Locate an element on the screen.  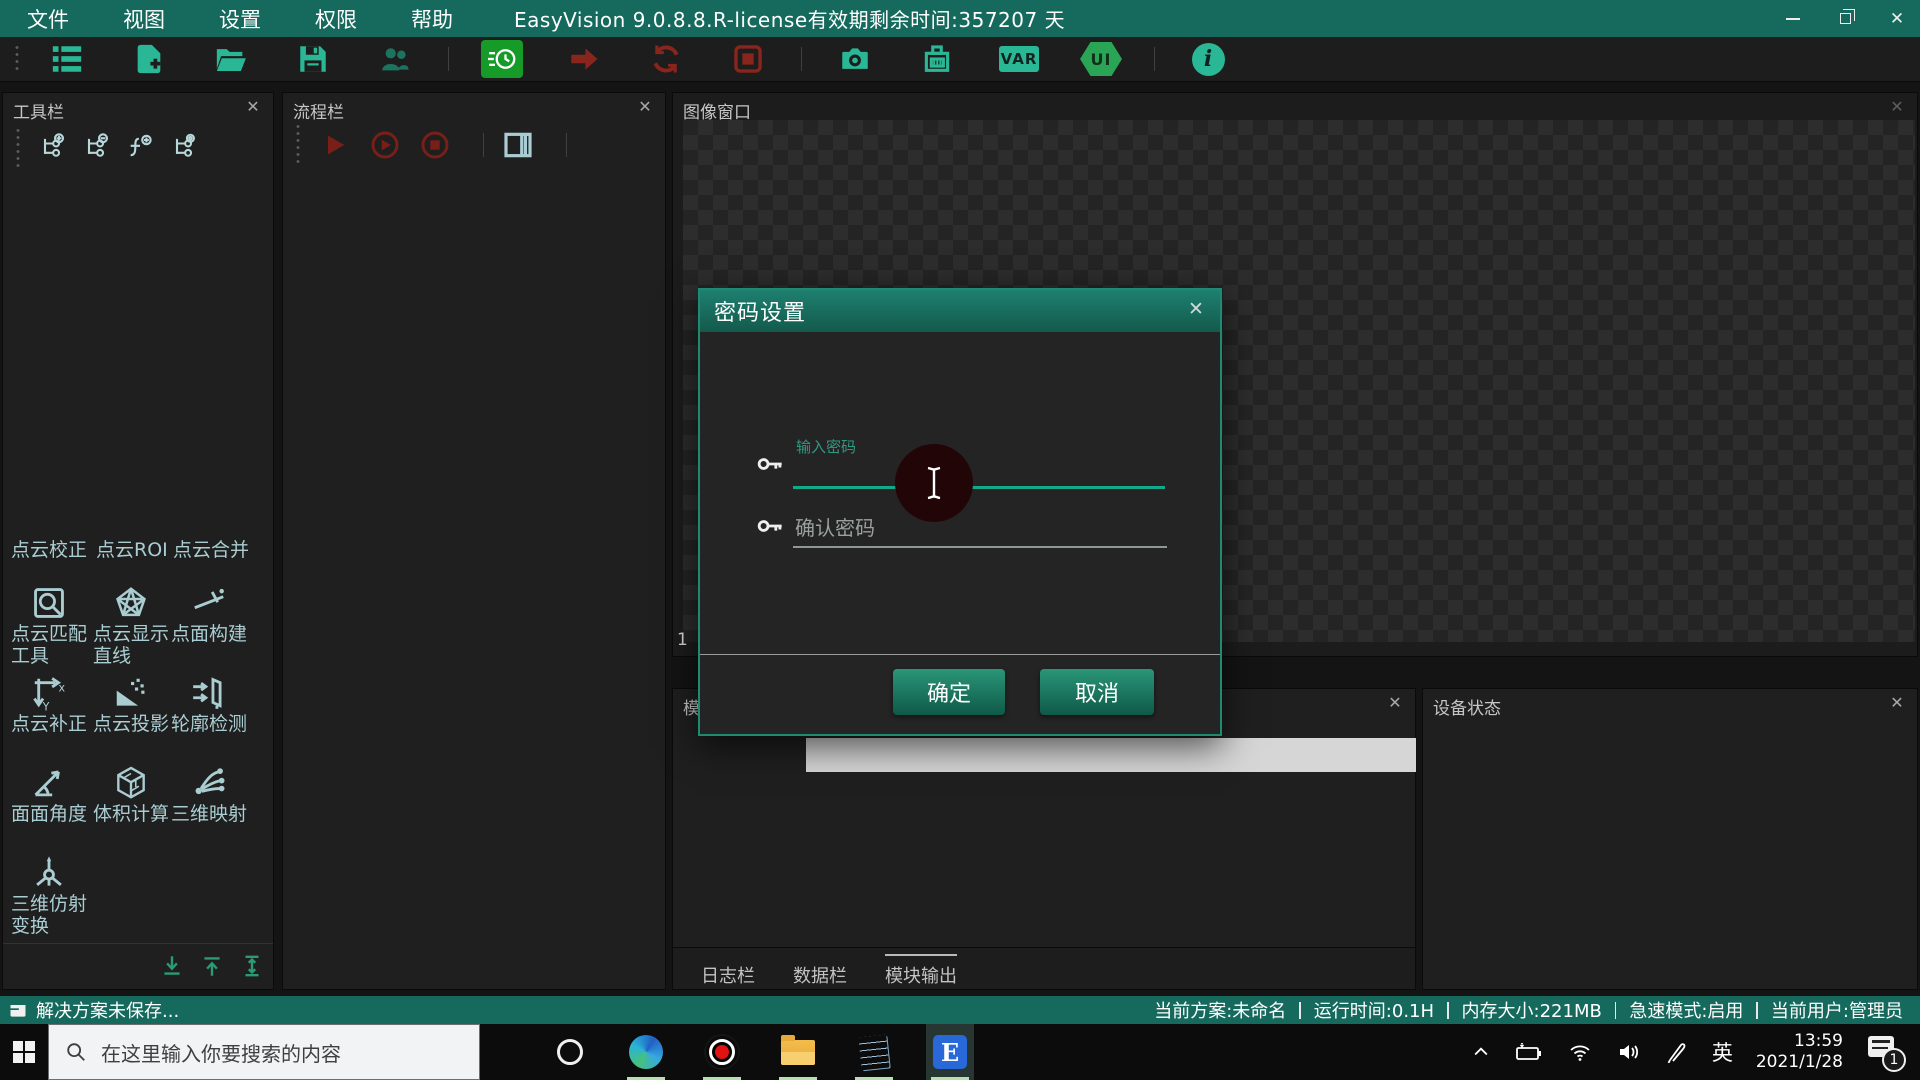
users-icon is located at coordinates (395, 59).